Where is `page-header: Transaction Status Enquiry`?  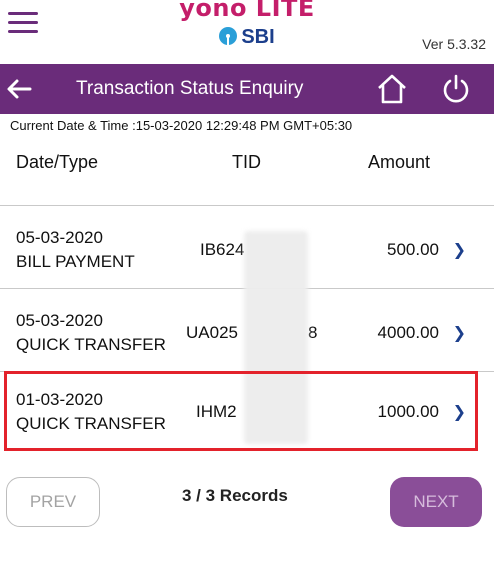 page-header: Transaction Status Enquiry is located at coordinates (247, 89).